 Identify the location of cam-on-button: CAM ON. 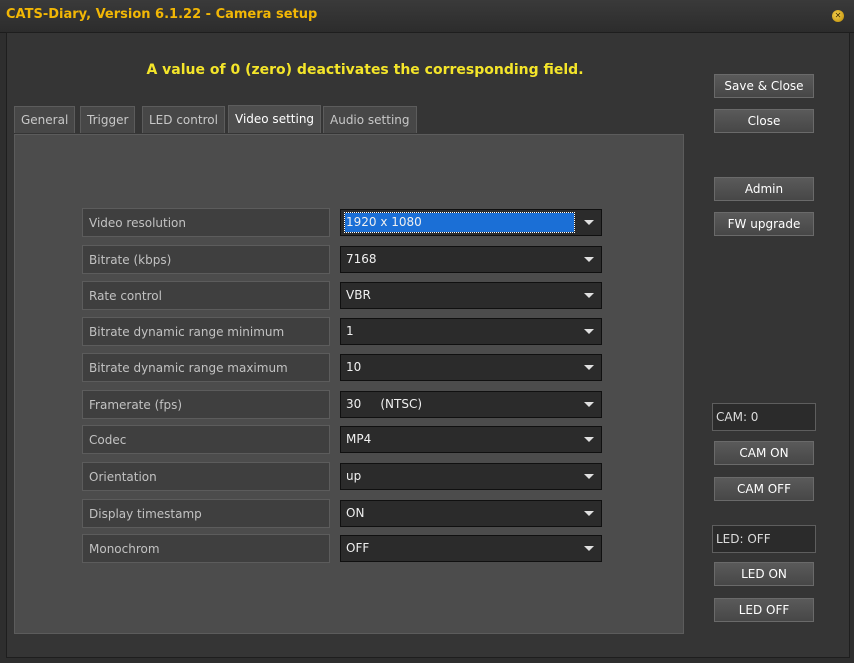
(764, 453).